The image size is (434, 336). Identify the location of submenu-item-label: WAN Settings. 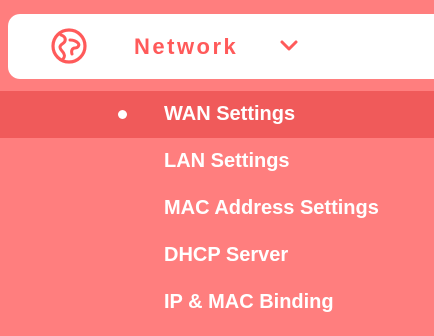
(230, 114).